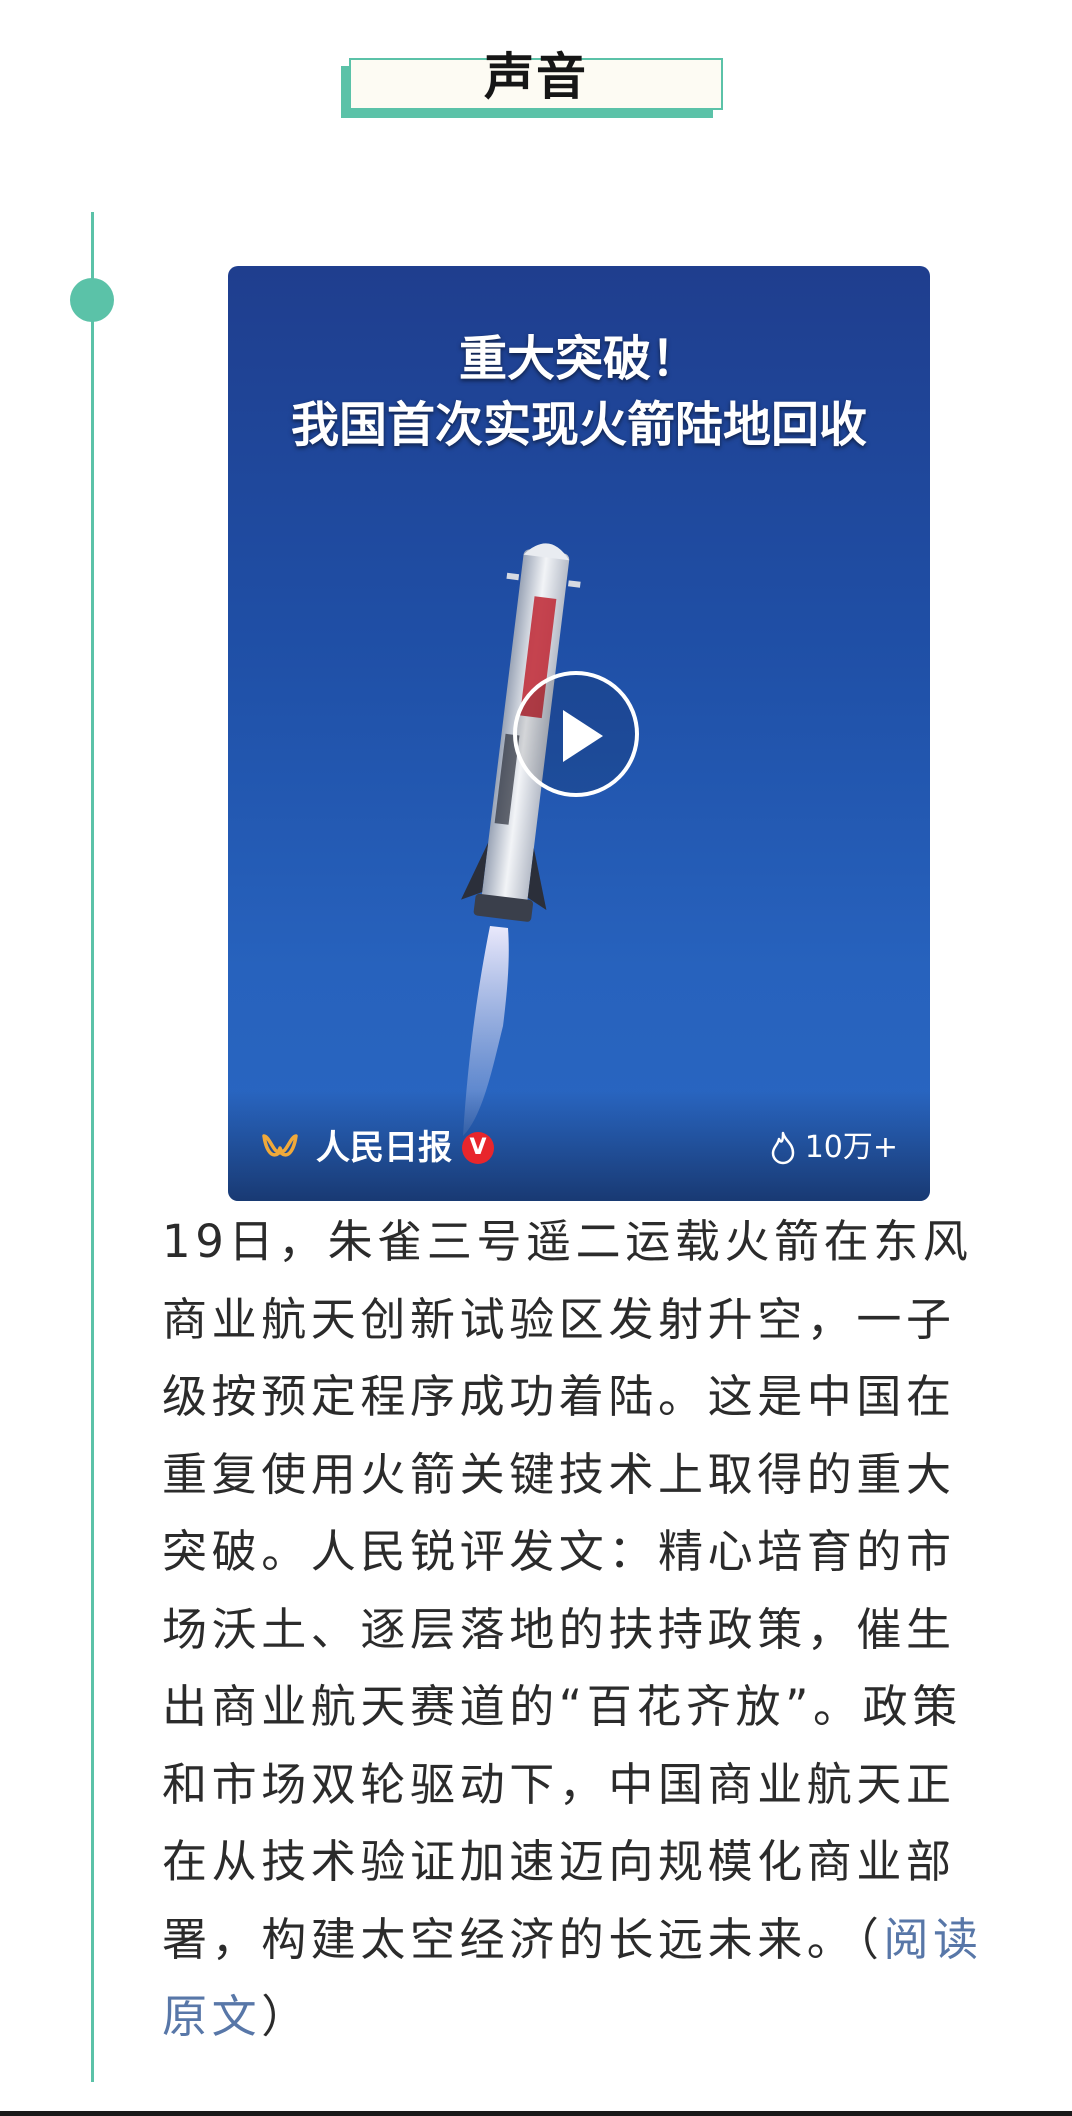 The height and width of the screenshot is (2116, 1072). Describe the element at coordinates (286, 2016) in the screenshot. I see `article-closing: ）` at that location.